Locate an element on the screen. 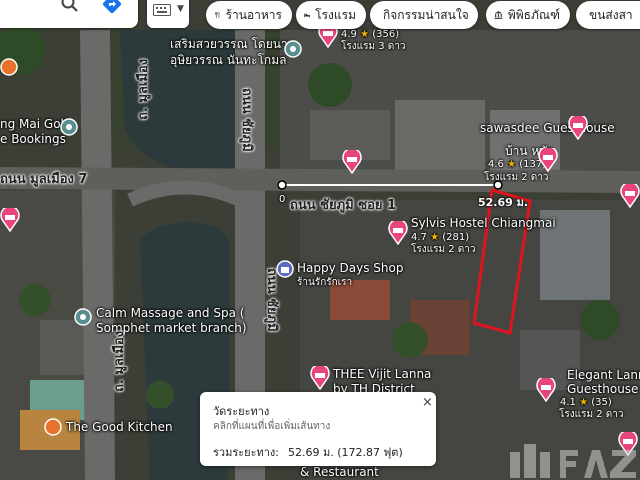 The height and width of the screenshot is (480, 640). happy-days-sub: ร้านรักรักเรา is located at coordinates (325, 282).